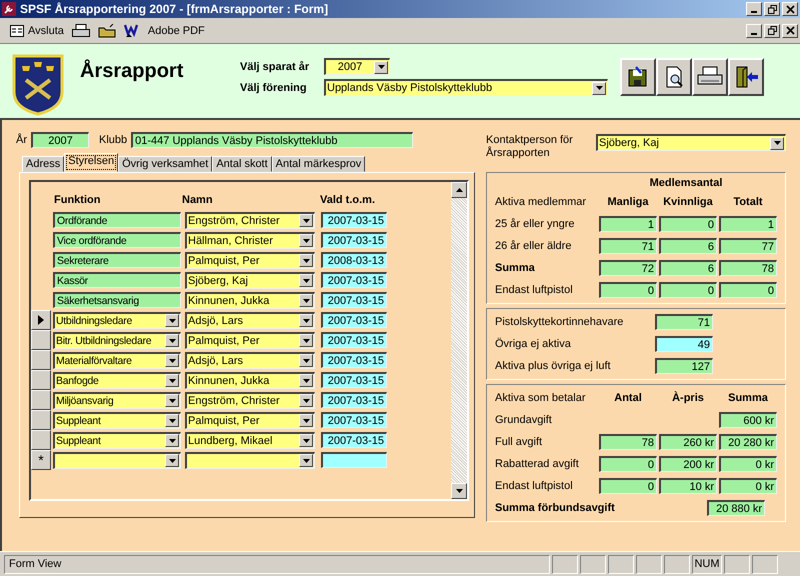 Image resolution: width=800 pixels, height=576 pixels. What do you see at coordinates (117, 360) in the screenshot?
I see `function-dropdown: Materialförvaltare` at bounding box center [117, 360].